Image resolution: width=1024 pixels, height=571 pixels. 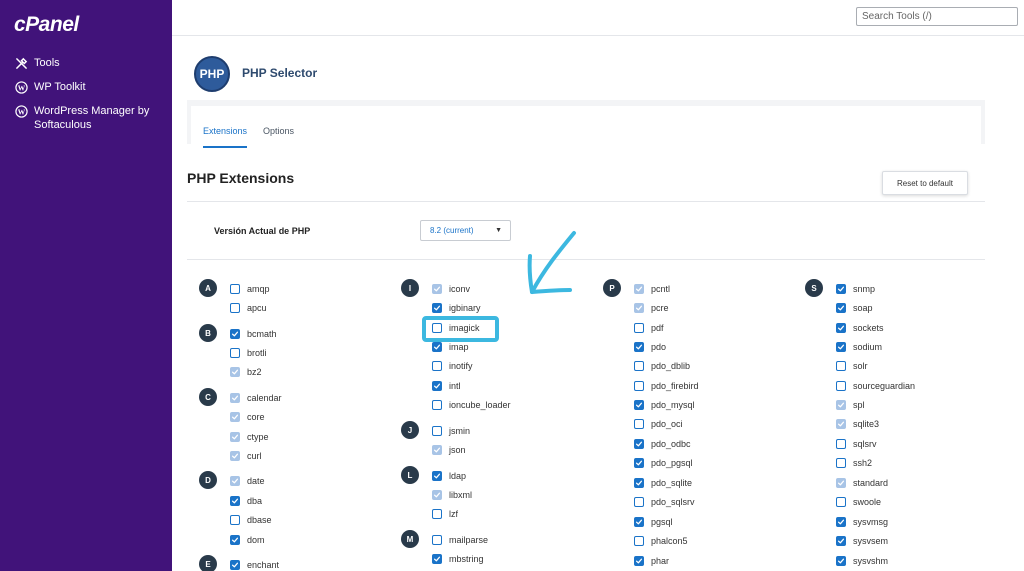 What do you see at coordinates (456, 308) in the screenshot?
I see `extension-igbinary: igbinary` at bounding box center [456, 308].